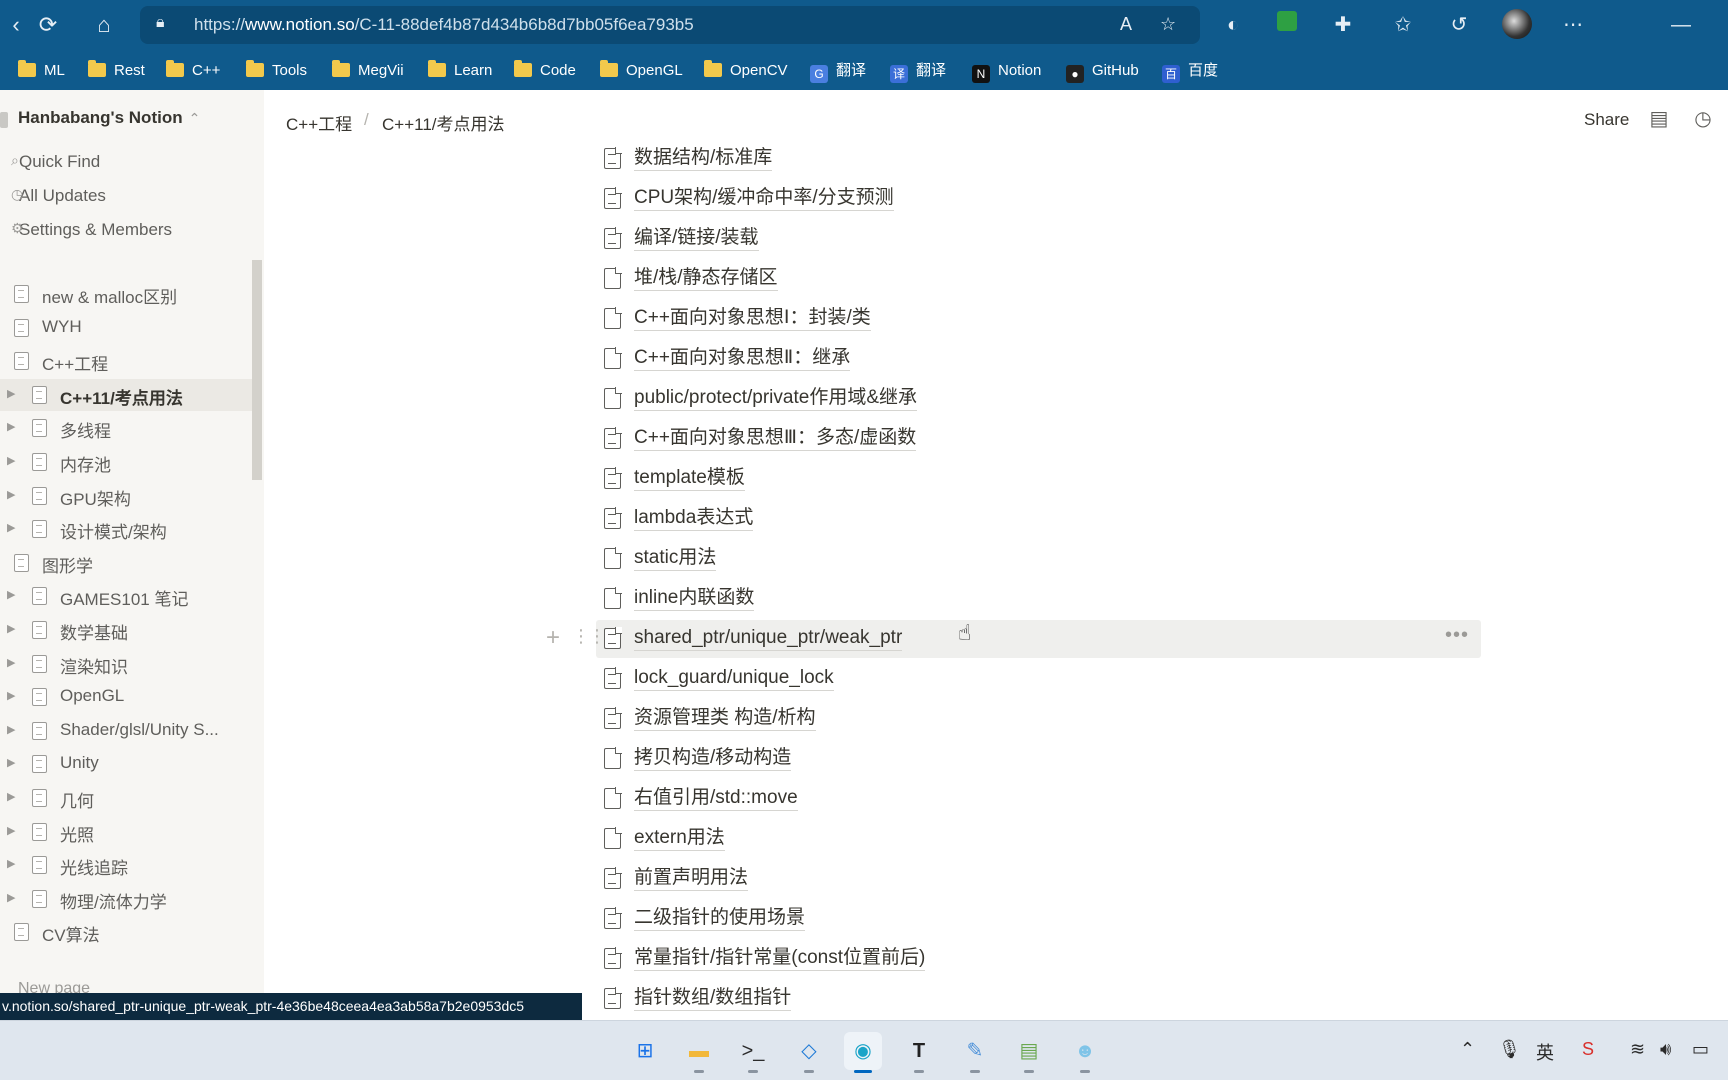  I want to click on subpage-title: 二级指针的使用场景, so click(720, 918).